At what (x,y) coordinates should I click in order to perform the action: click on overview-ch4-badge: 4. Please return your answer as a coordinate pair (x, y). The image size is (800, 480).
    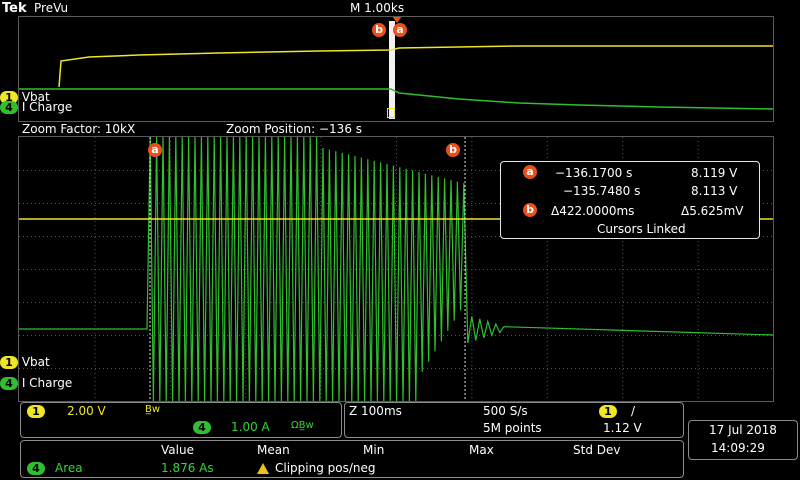
    Looking at the image, I should click on (9, 107).